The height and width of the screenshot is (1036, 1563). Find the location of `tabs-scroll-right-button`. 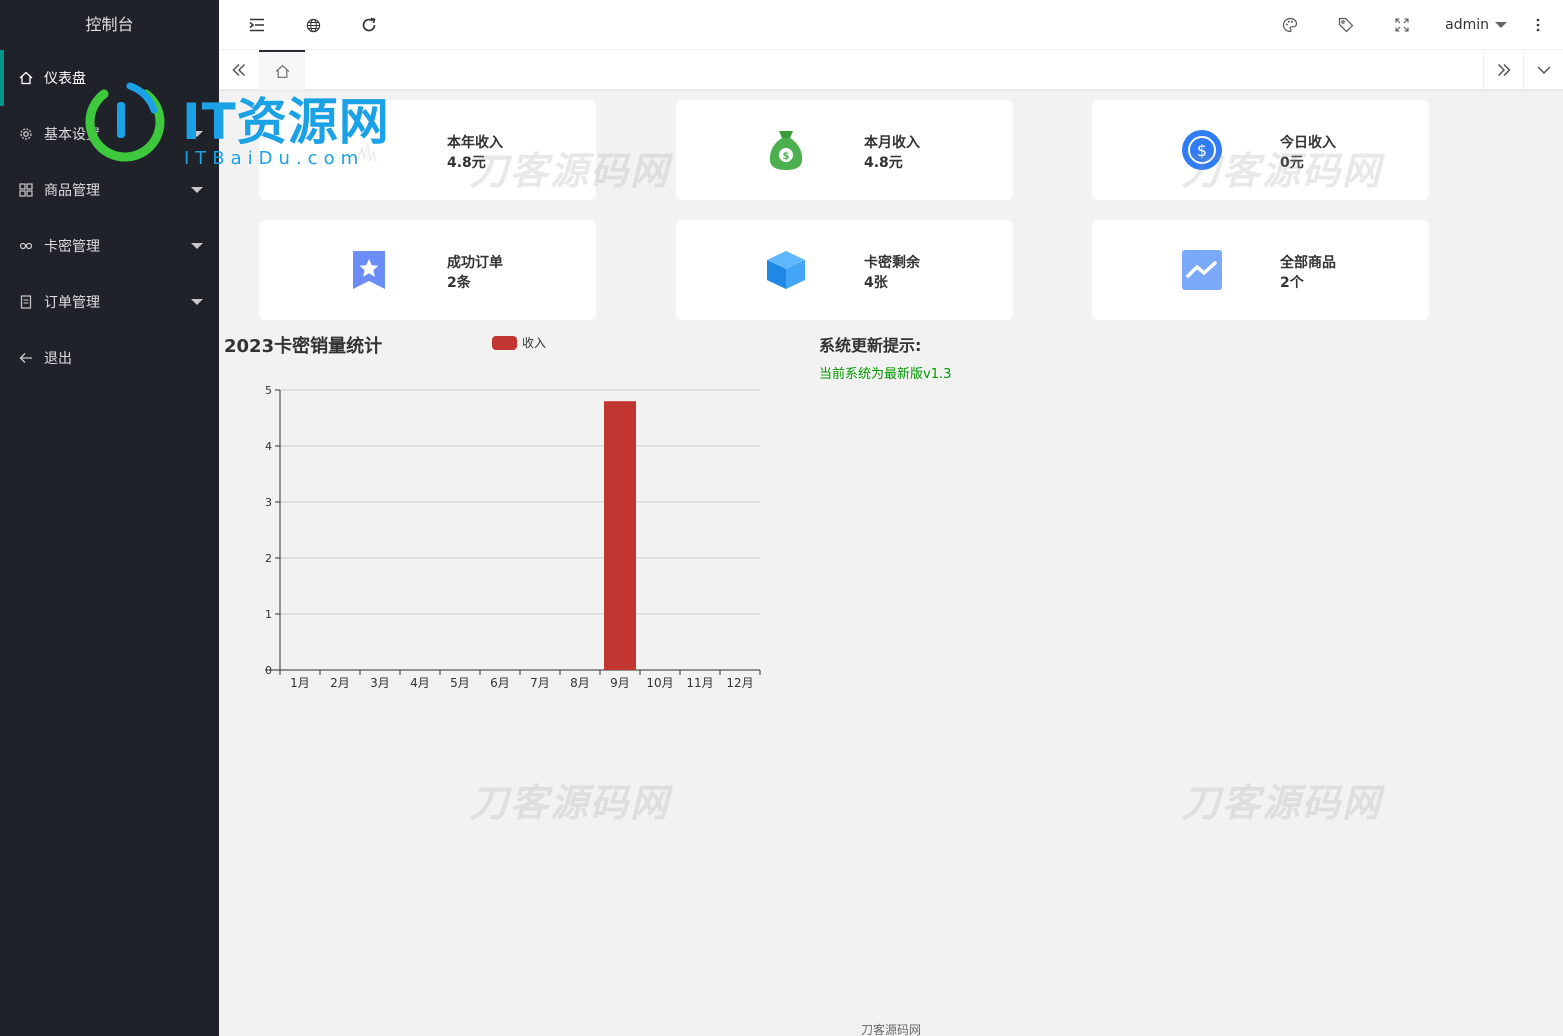

tabs-scroll-right-button is located at coordinates (1503, 70).